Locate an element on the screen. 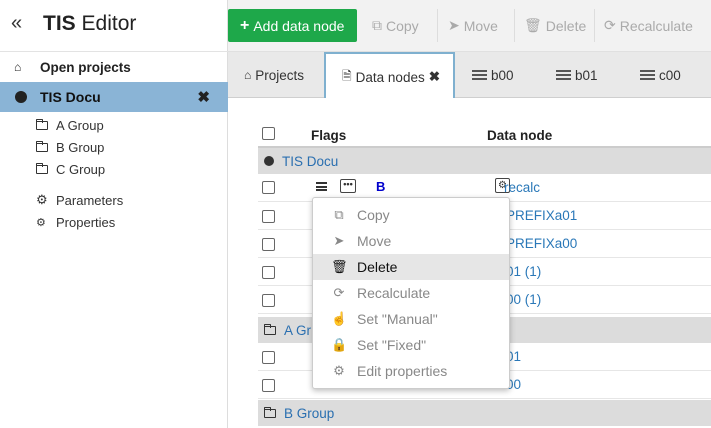 The width and height of the screenshot is (711, 428). move-button: ➤ Move is located at coordinates (473, 25).